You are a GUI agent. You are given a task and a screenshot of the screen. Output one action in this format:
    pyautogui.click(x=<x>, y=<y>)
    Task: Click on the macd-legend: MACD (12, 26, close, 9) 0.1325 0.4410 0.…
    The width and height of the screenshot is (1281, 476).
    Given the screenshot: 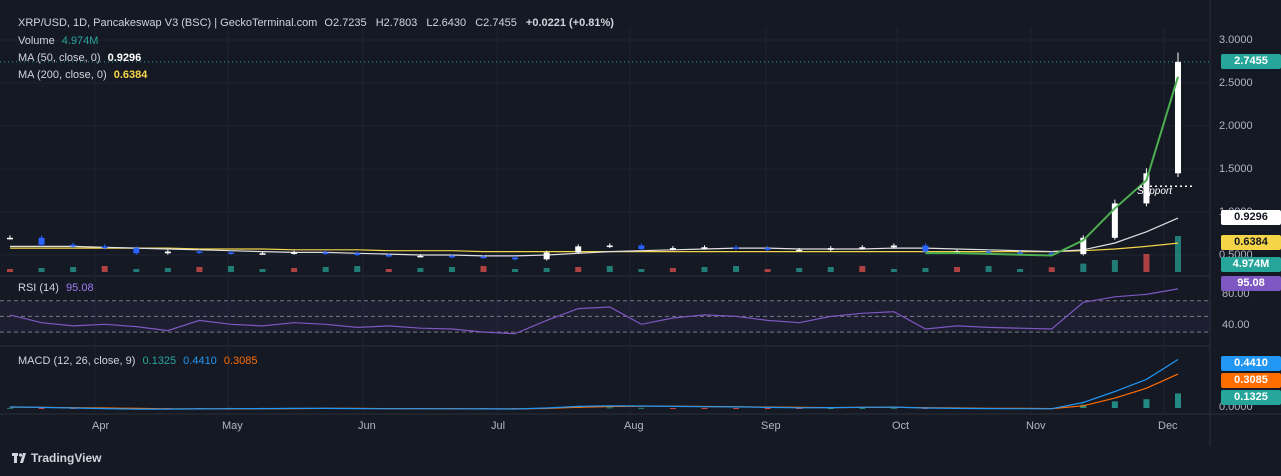 What is the action you would take?
    pyautogui.click(x=140, y=361)
    